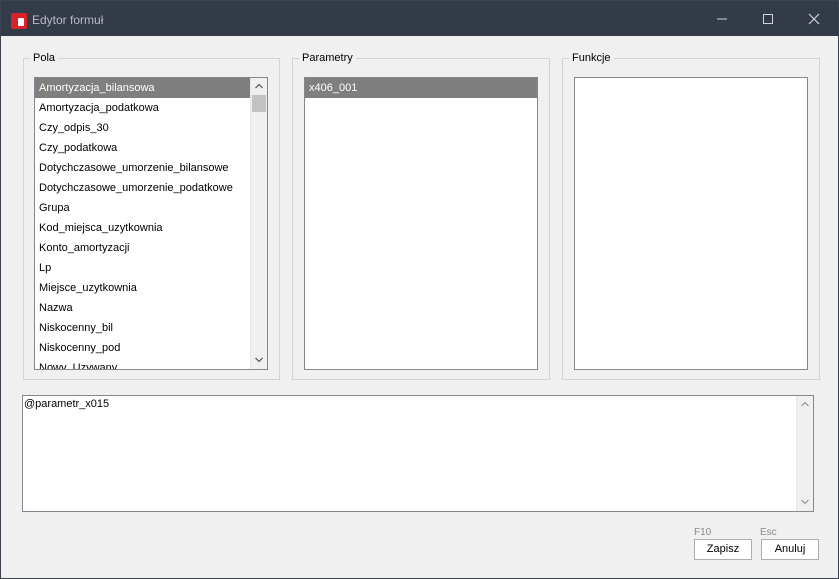  What do you see at coordinates (44, 58) in the screenshot?
I see `fields-group-label: Pola` at bounding box center [44, 58].